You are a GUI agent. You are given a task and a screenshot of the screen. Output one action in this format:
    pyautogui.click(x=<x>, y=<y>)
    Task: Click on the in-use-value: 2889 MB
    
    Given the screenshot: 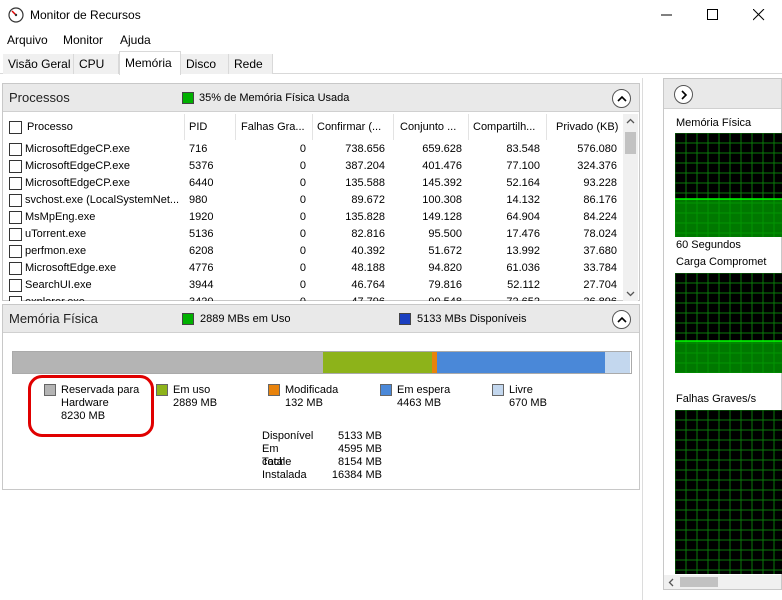 What is the action you would take?
    pyautogui.click(x=195, y=403)
    